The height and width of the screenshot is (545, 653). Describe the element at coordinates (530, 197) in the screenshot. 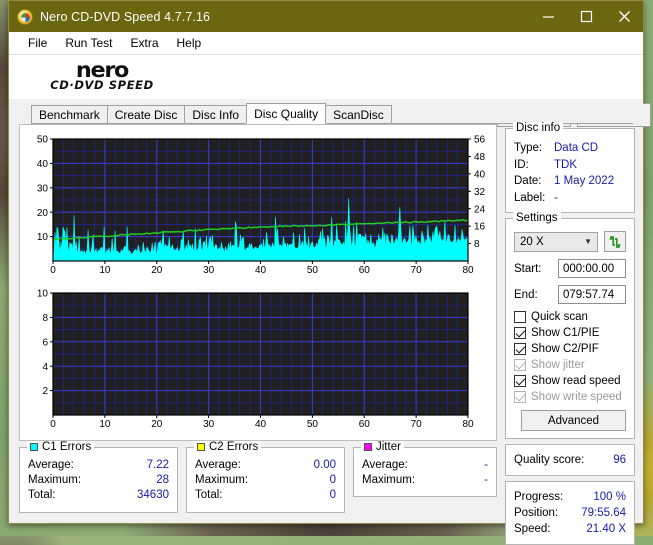

I see `disc-label-label: Label:` at that location.